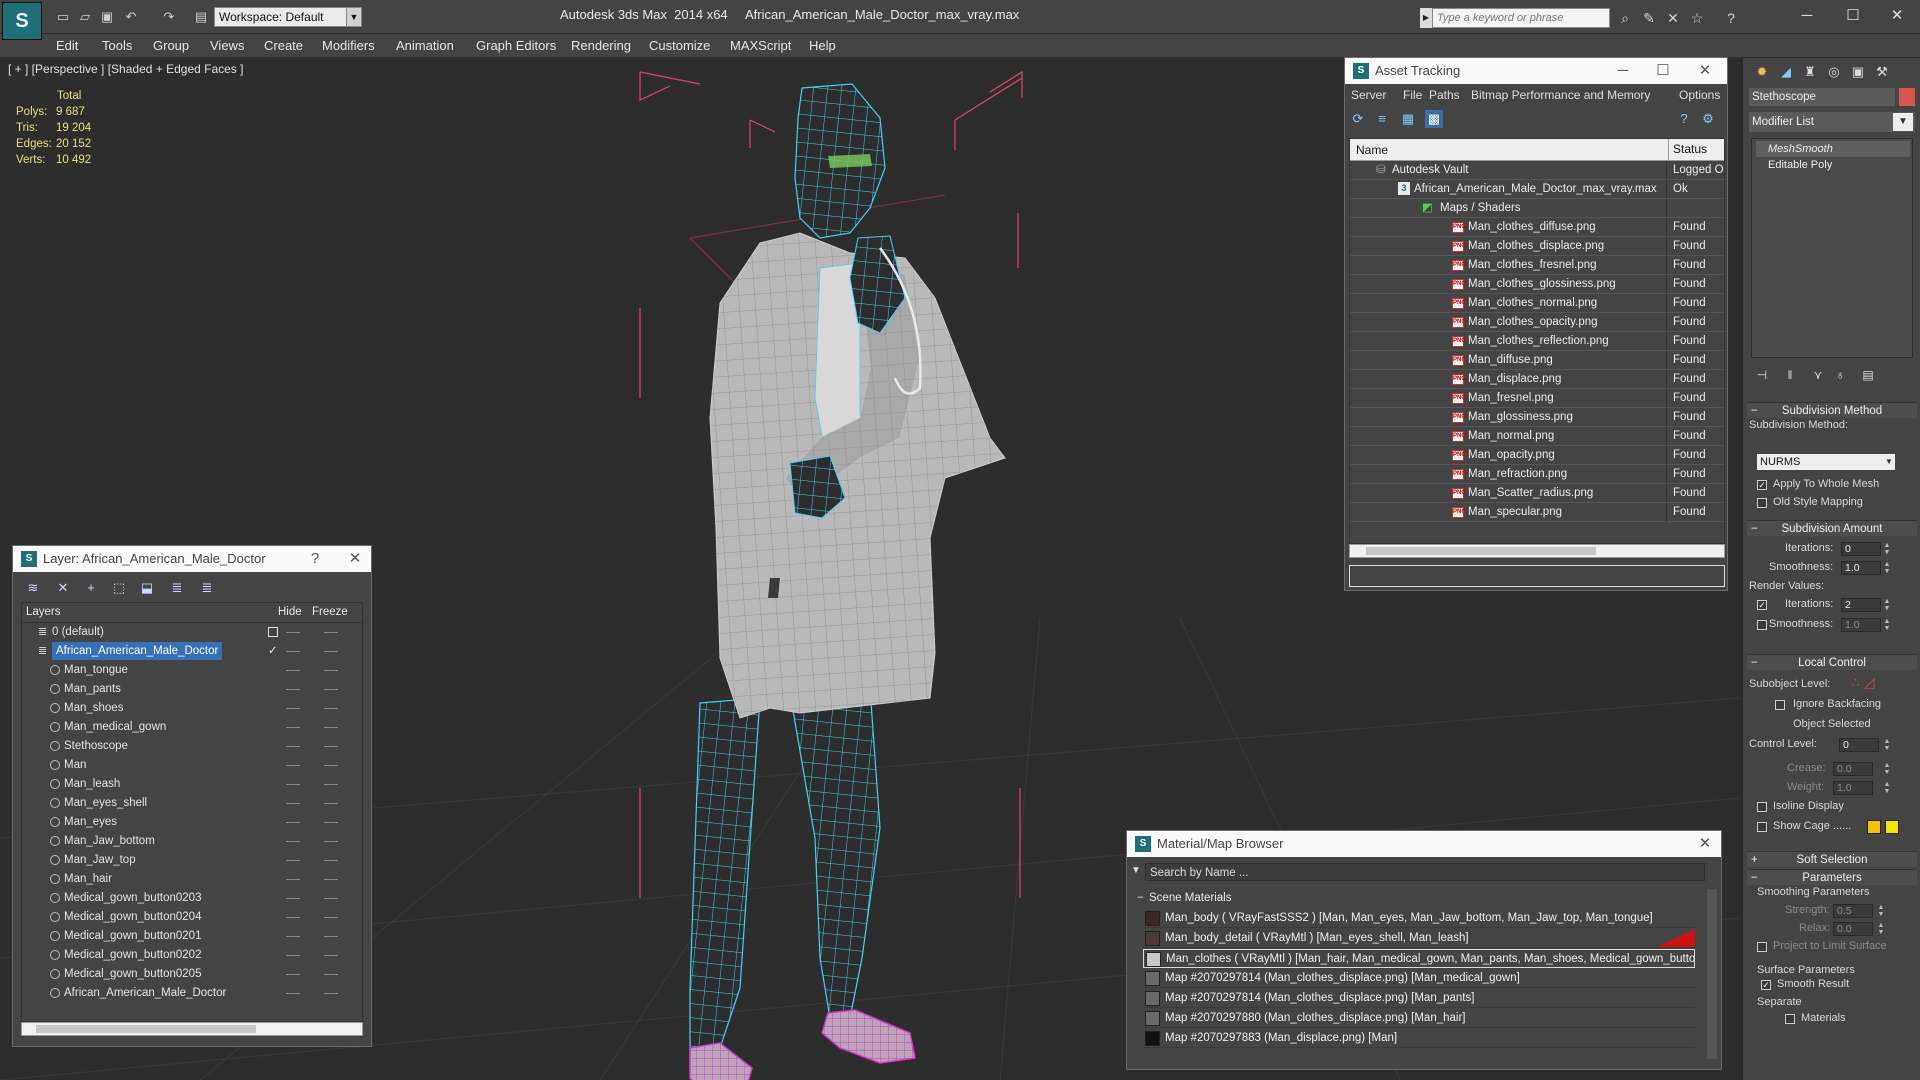 The height and width of the screenshot is (1080, 1920). I want to click on subscription-icon: ✎, so click(1649, 18).